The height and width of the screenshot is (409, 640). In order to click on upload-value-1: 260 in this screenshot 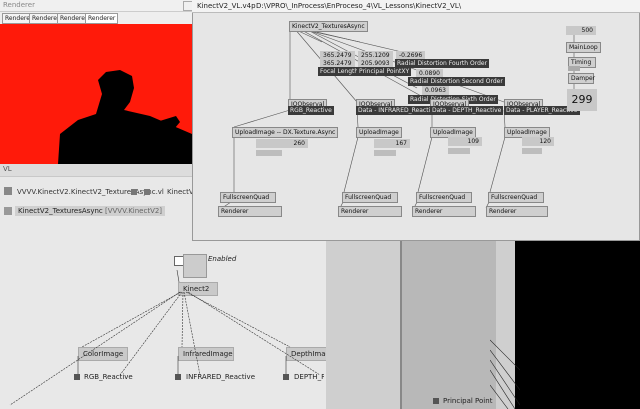, I will do `click(282, 143)`.